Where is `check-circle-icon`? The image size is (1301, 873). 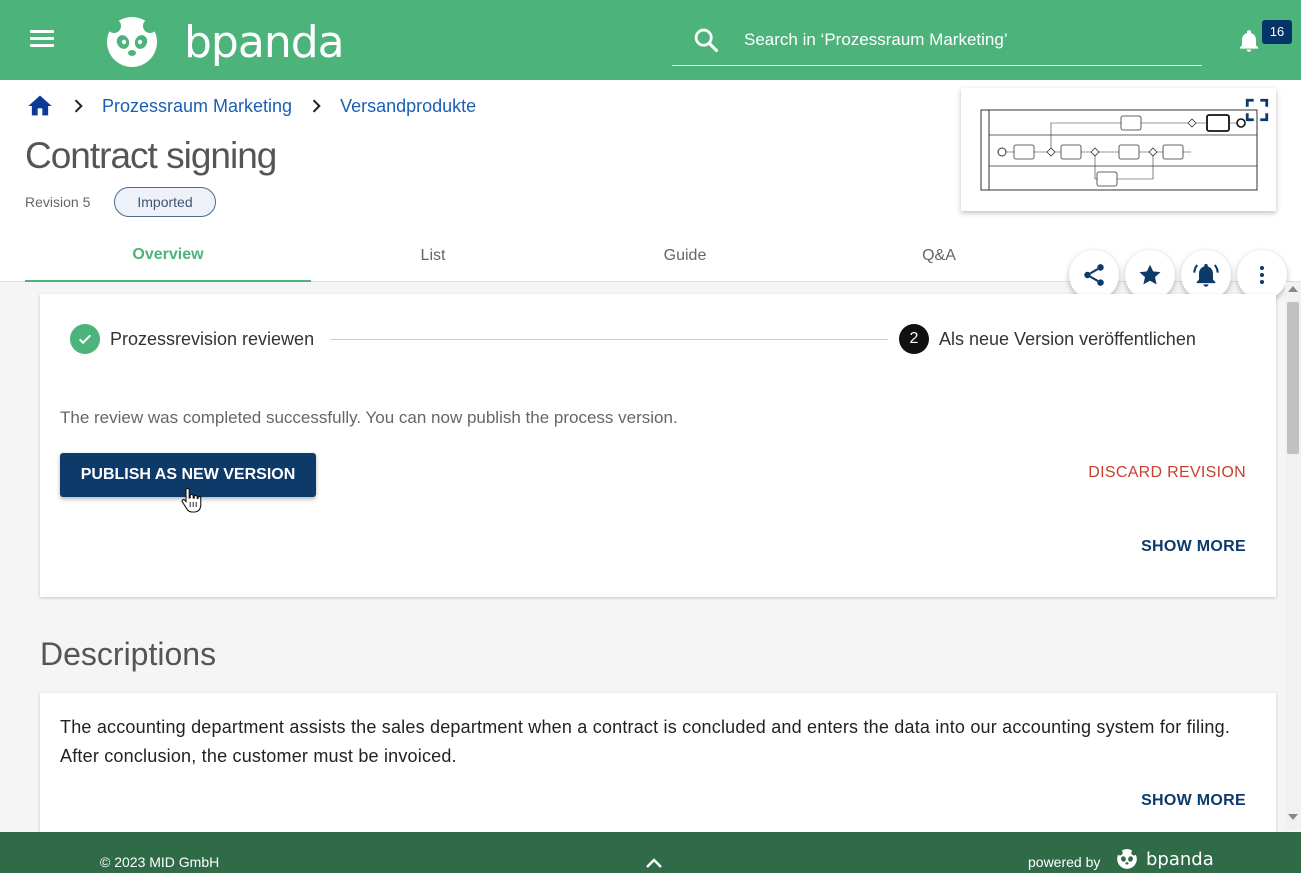 check-circle-icon is located at coordinates (85, 339).